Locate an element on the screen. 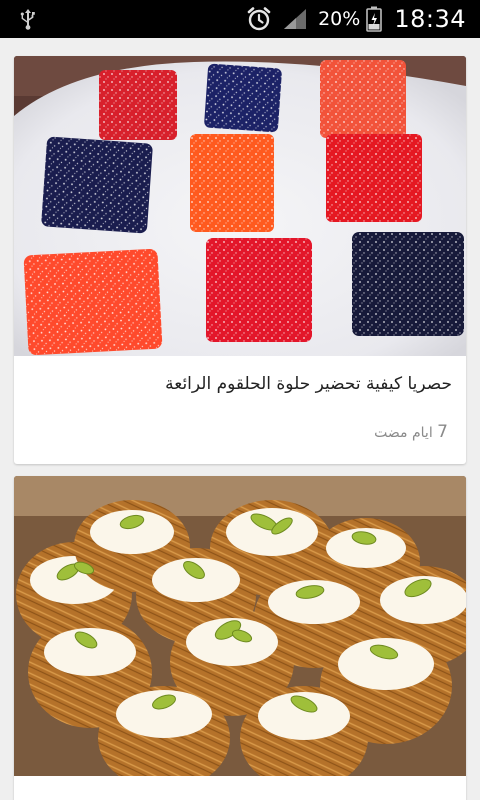 Image resolution: width=480 pixels, height=800 pixels. battery-percent: 20% is located at coordinates (339, 19).